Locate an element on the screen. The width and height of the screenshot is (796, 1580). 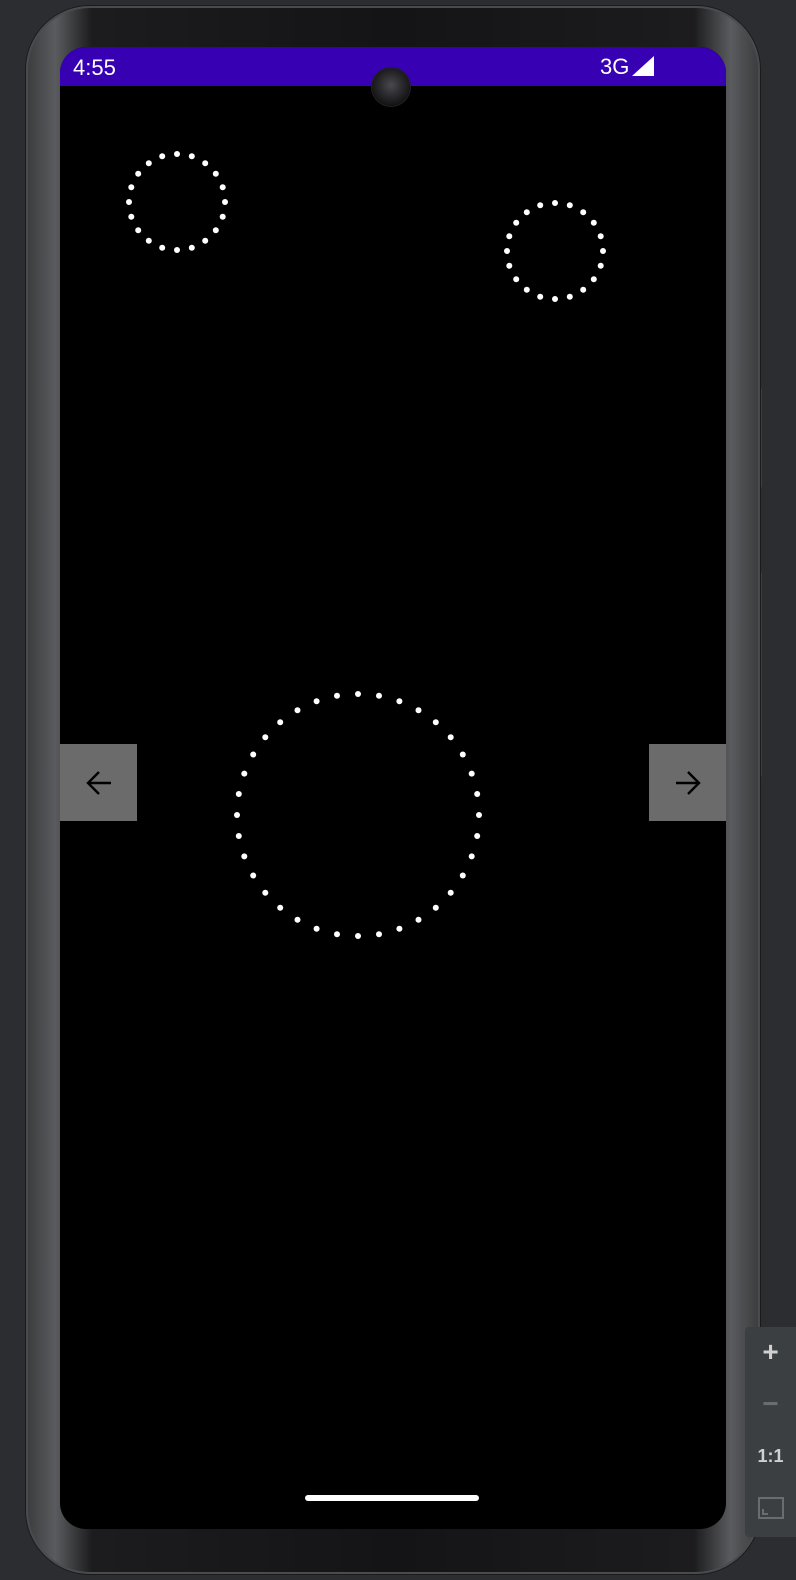
next-button is located at coordinates (687, 782).